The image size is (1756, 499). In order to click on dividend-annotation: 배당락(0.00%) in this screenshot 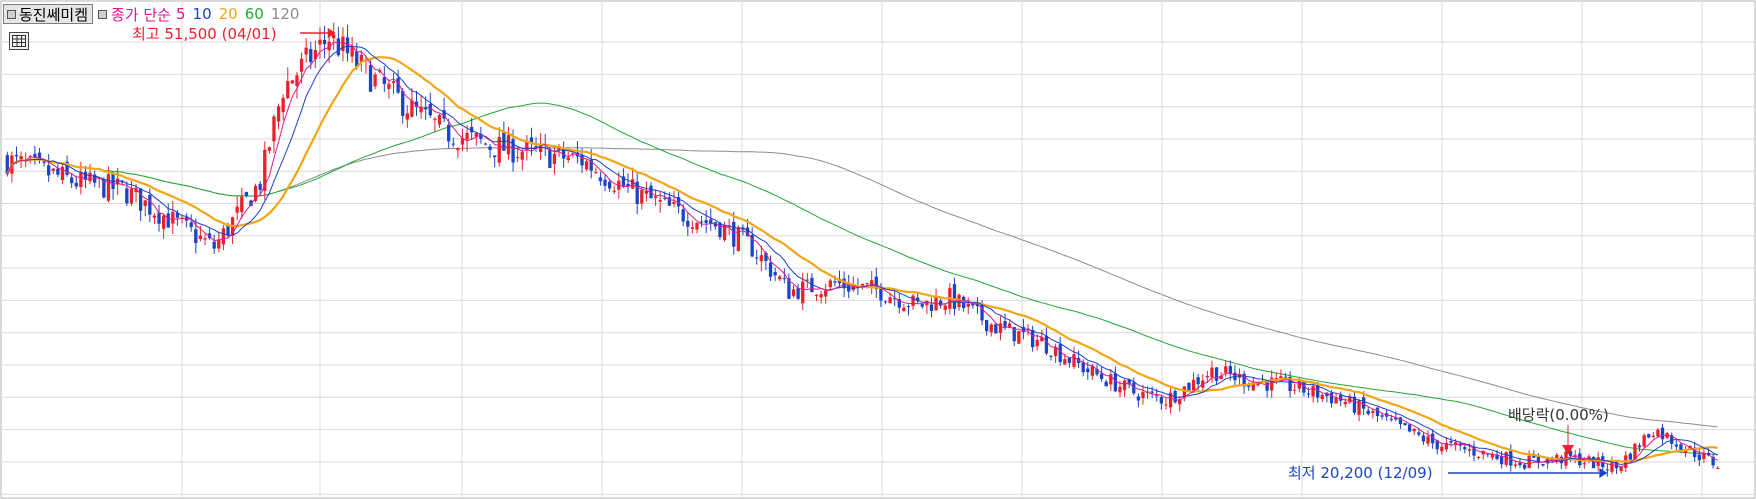, I will do `click(1558, 414)`.